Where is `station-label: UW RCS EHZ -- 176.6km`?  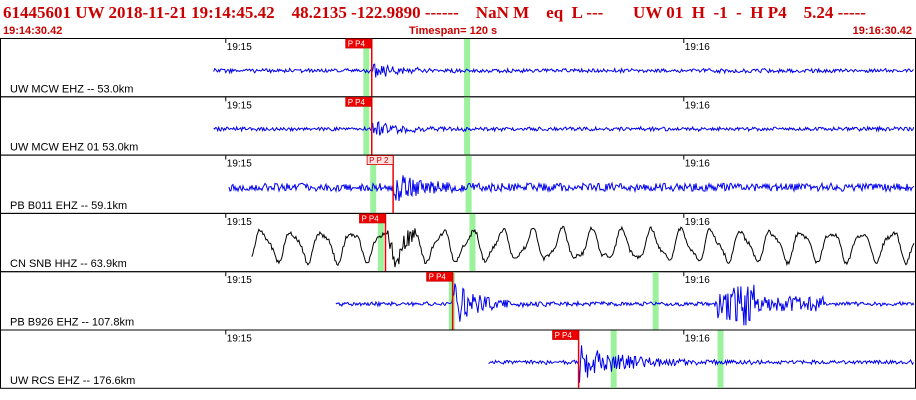 station-label: UW RCS EHZ -- 176.6km is located at coordinates (72, 381).